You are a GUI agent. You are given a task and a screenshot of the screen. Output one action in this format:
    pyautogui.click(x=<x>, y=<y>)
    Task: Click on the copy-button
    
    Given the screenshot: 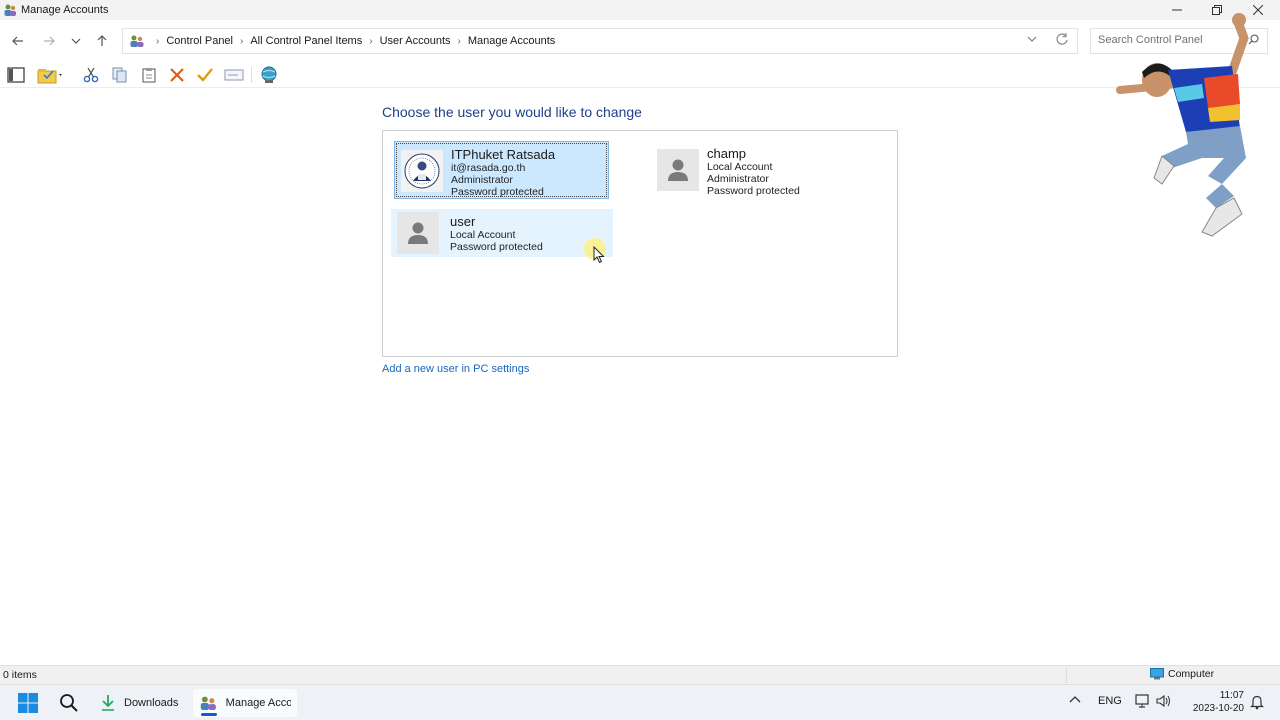 What is the action you would take?
    pyautogui.click(x=120, y=75)
    